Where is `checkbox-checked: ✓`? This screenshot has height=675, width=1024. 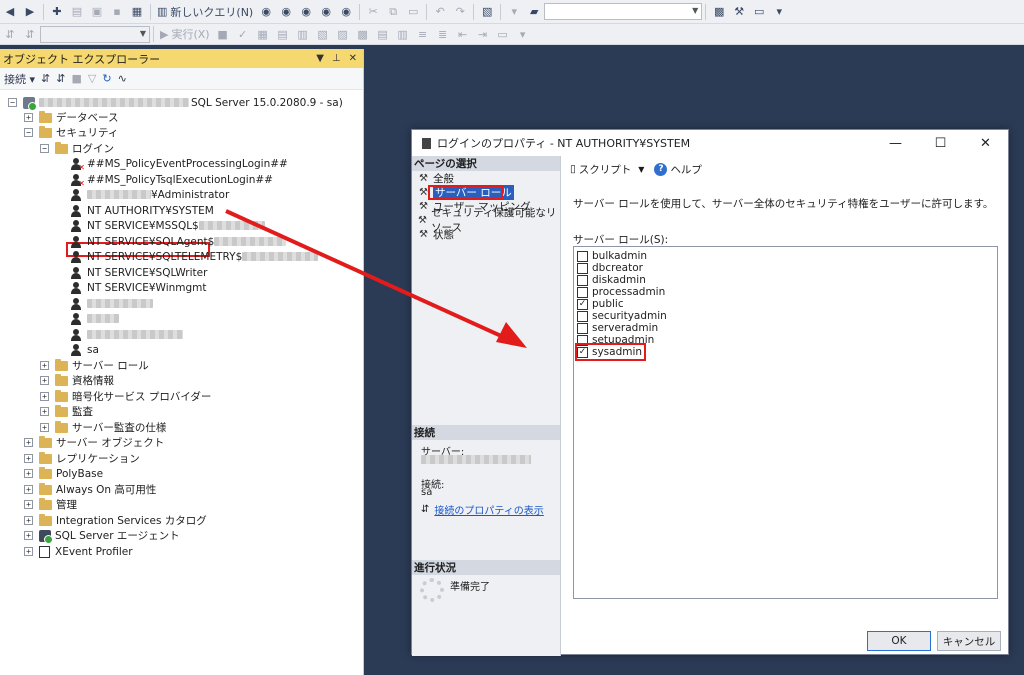 checkbox-checked: ✓ is located at coordinates (582, 304).